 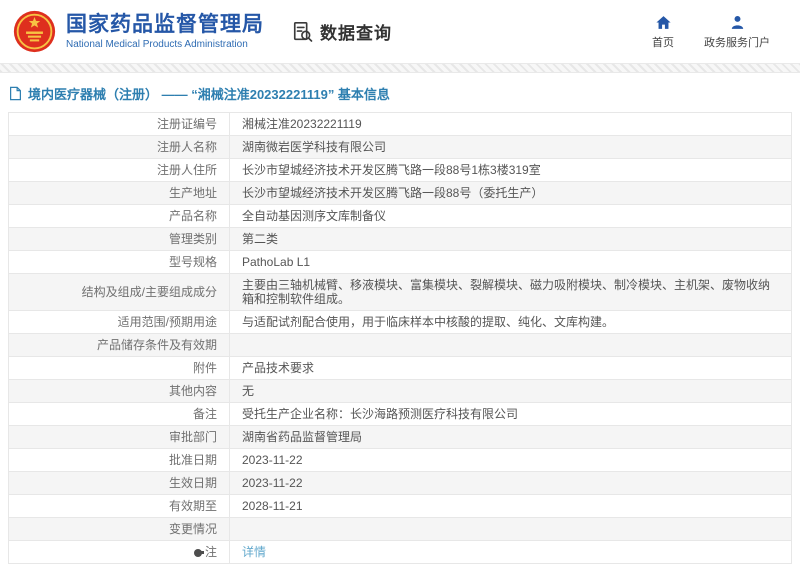 I want to click on table-row: 管理类别 第二类, so click(x=400, y=239).